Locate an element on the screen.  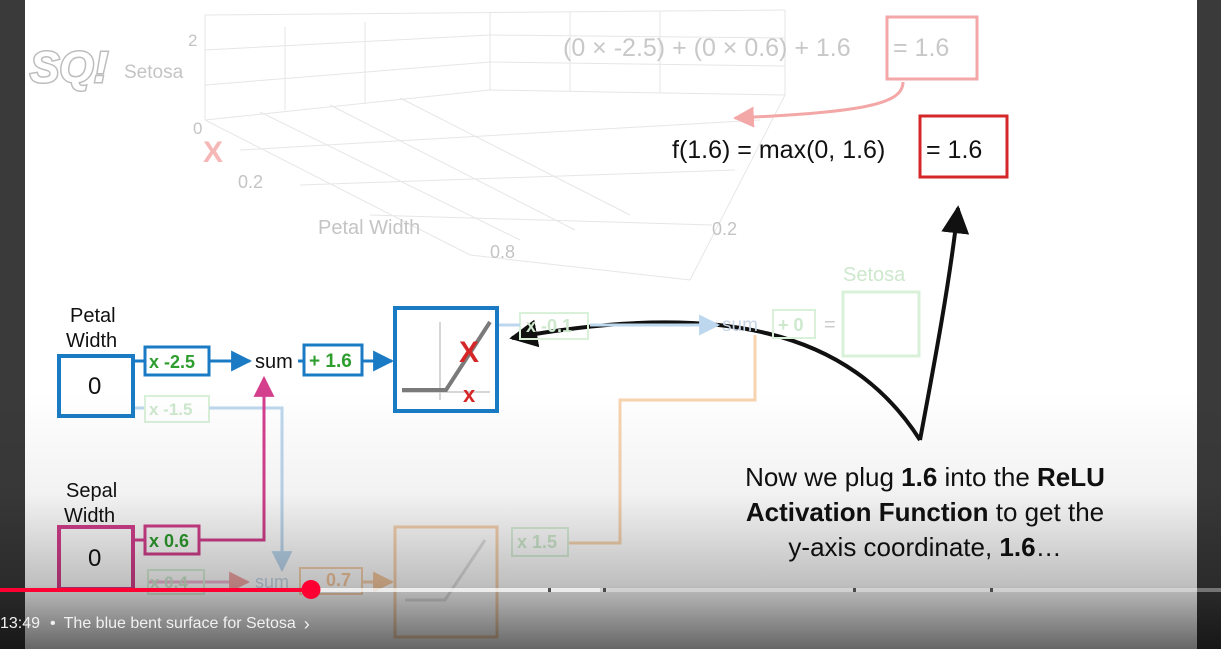
weight-petal-bottom: x -1.5 is located at coordinates (170, 409).